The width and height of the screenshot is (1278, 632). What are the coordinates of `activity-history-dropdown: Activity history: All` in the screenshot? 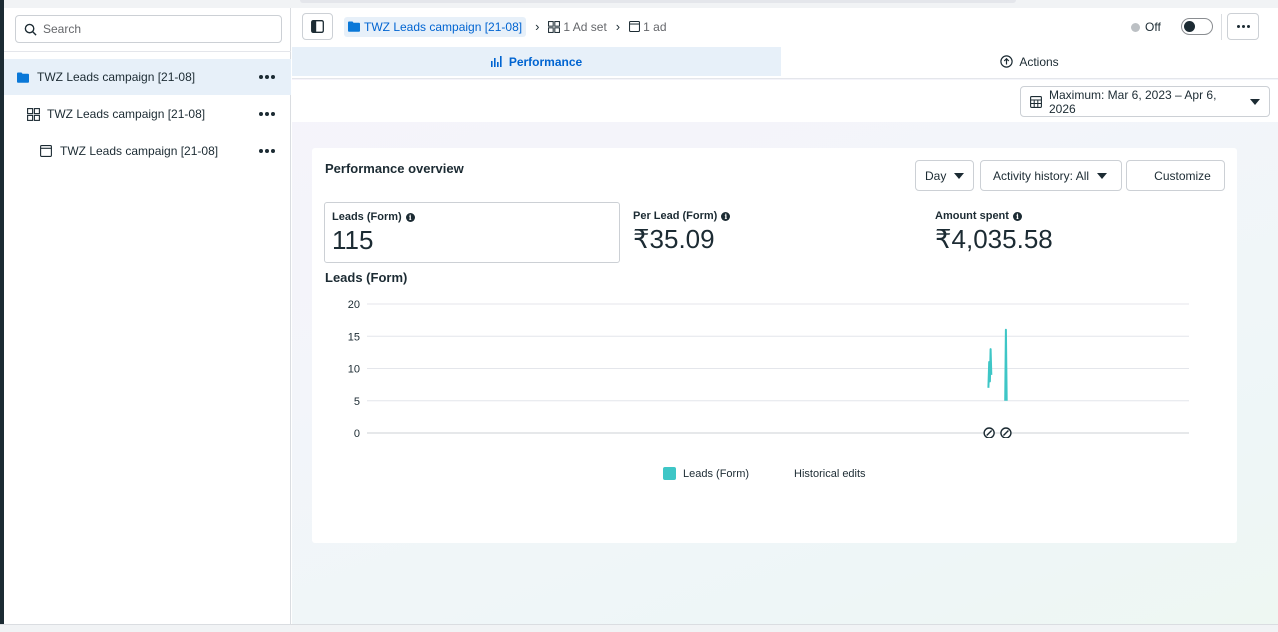 It's located at (1051, 175).